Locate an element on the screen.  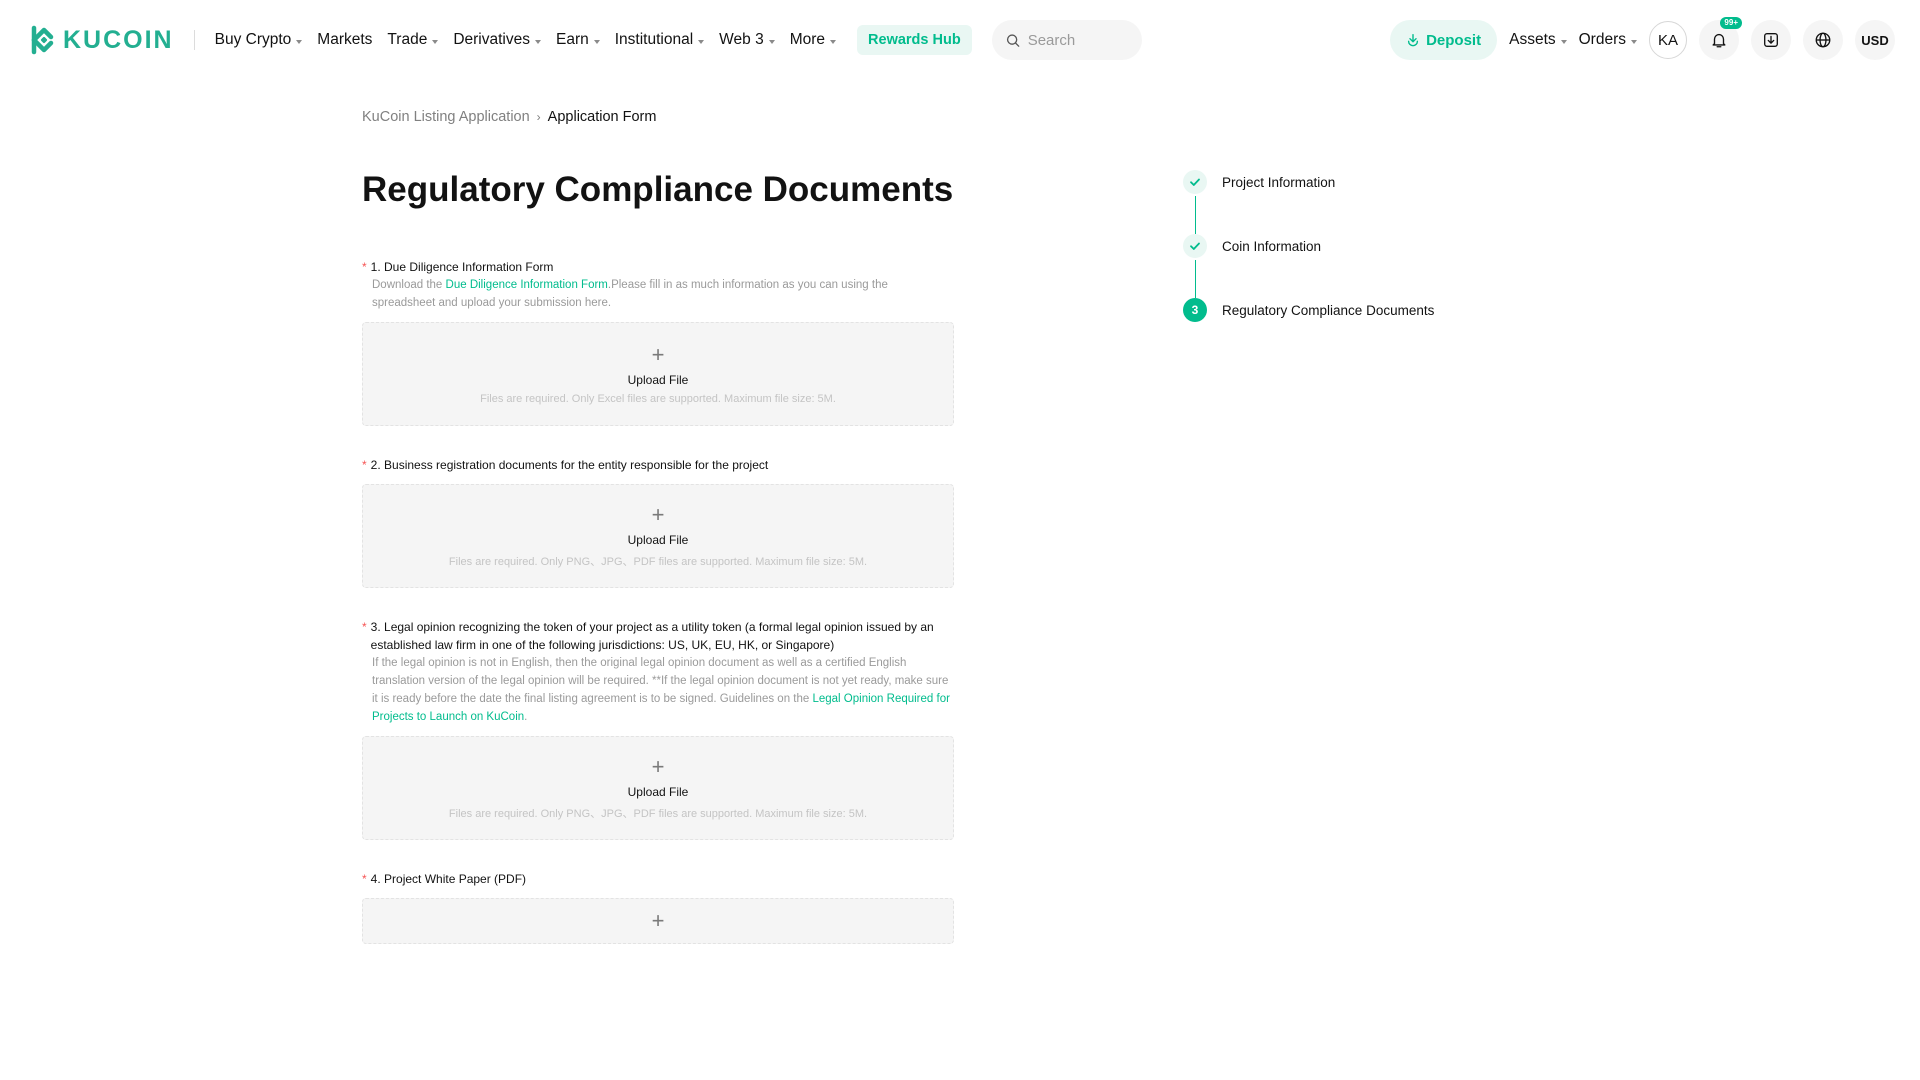
bell-icon is located at coordinates (1719, 40).